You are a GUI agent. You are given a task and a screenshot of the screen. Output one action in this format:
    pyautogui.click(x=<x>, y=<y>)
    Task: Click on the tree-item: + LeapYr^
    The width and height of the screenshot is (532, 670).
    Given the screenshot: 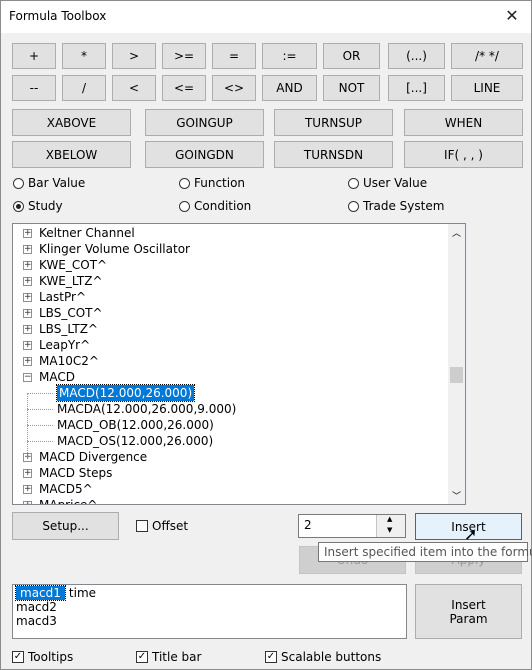 What is the action you would take?
    pyautogui.click(x=231, y=345)
    